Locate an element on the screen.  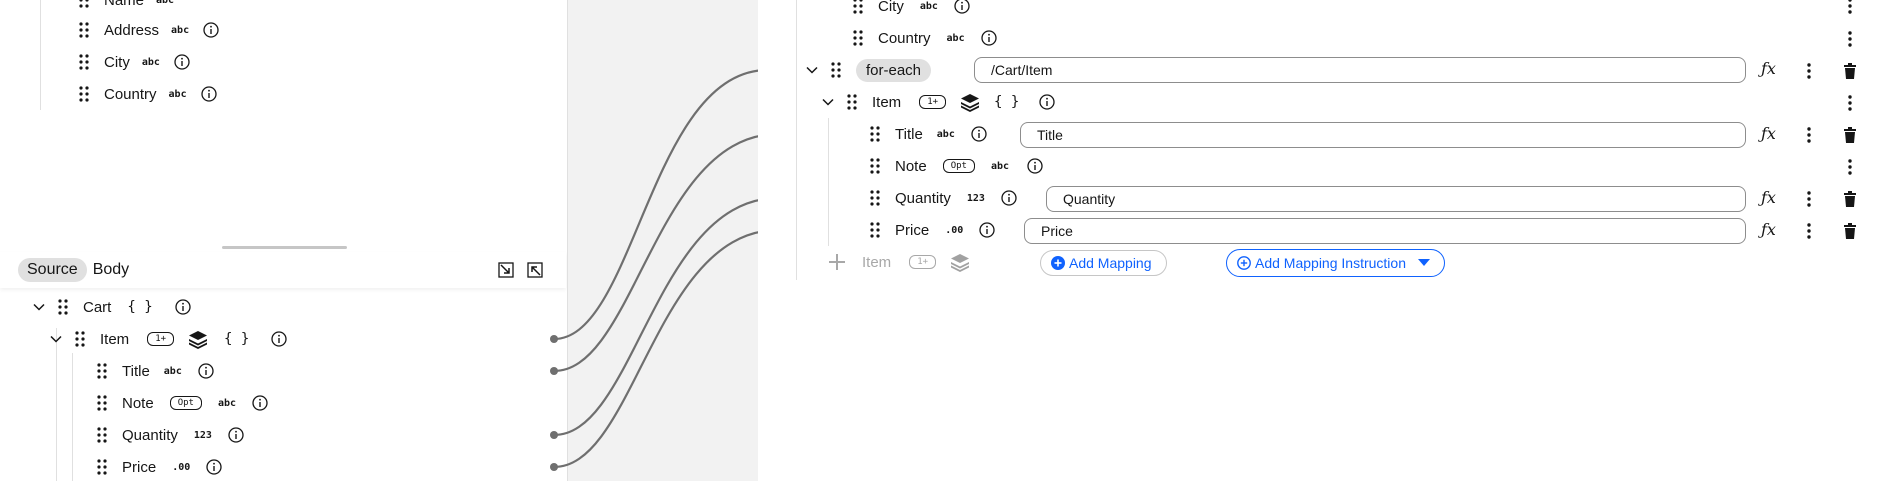
mapping-expression-input: Price is located at coordinates (1385, 231).